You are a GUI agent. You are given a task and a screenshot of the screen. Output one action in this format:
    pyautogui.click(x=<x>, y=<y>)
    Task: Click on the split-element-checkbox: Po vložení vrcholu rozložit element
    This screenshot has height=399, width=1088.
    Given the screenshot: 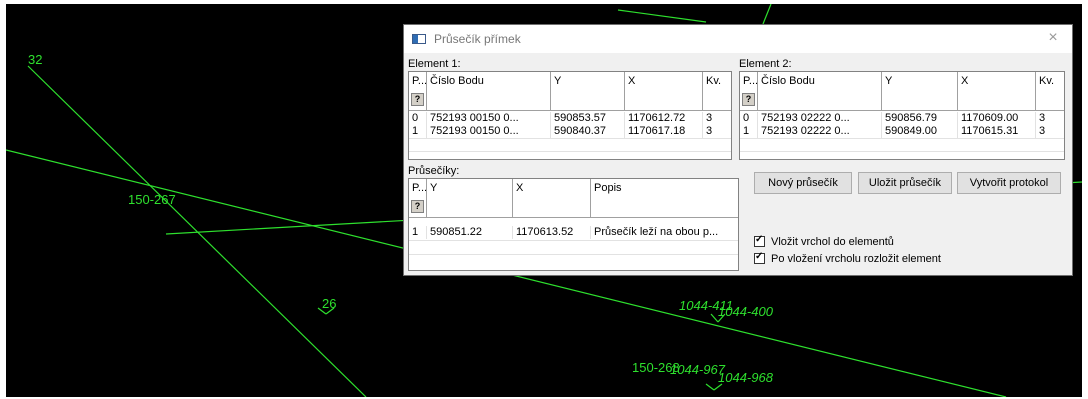 What is the action you would take?
    pyautogui.click(x=847, y=258)
    